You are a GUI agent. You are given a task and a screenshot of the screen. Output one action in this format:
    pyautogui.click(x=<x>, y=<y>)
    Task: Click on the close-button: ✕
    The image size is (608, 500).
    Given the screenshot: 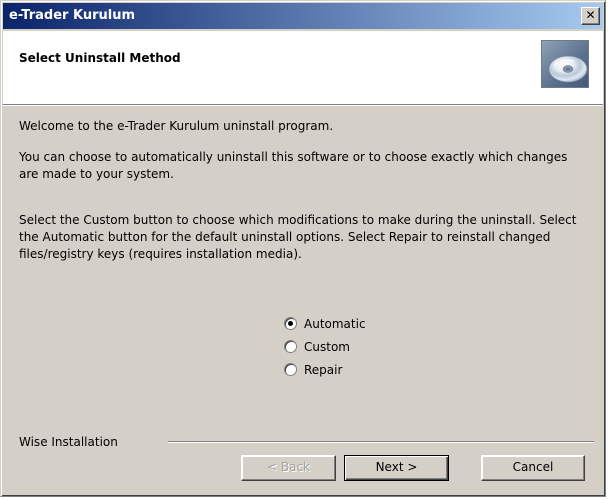 What is the action you would take?
    pyautogui.click(x=590, y=16)
    